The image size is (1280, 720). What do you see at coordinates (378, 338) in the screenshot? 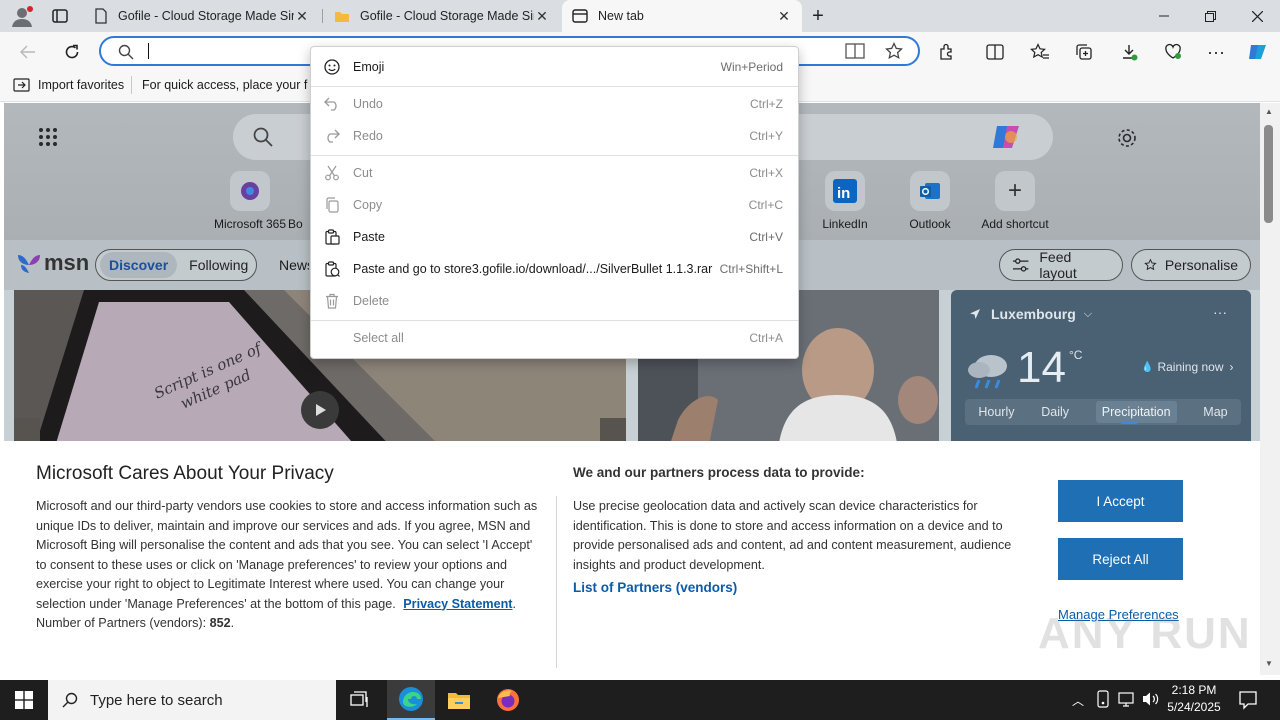
I see `menu-label: Select all` at bounding box center [378, 338].